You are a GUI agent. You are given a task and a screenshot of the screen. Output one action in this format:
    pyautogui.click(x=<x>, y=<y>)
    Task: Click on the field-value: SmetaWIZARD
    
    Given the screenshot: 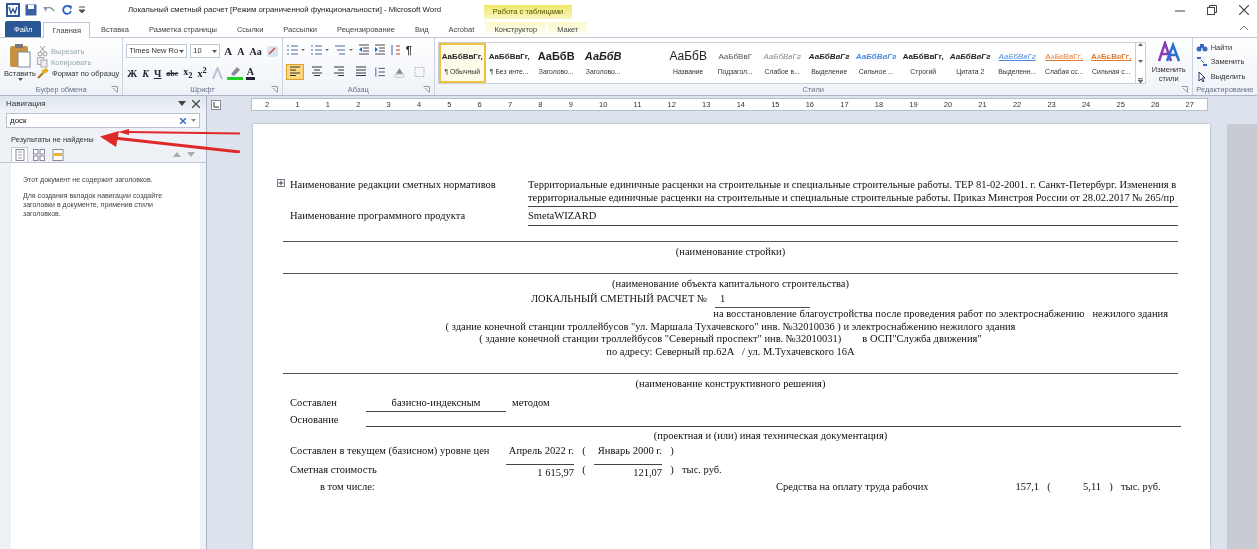 What is the action you would take?
    pyautogui.click(x=853, y=218)
    